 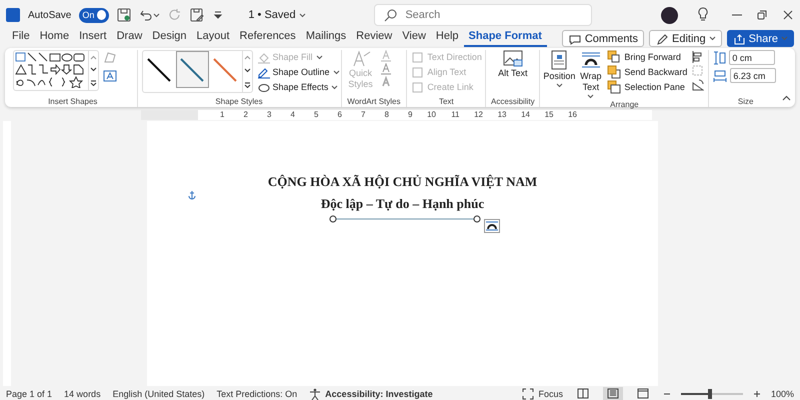 I want to click on ruler-number: 2, so click(x=246, y=115).